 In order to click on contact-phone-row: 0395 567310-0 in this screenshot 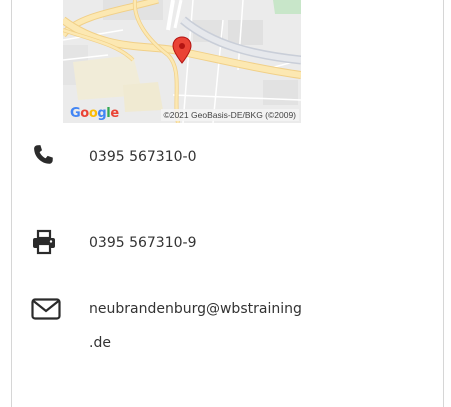, I will do `click(225, 158)`.